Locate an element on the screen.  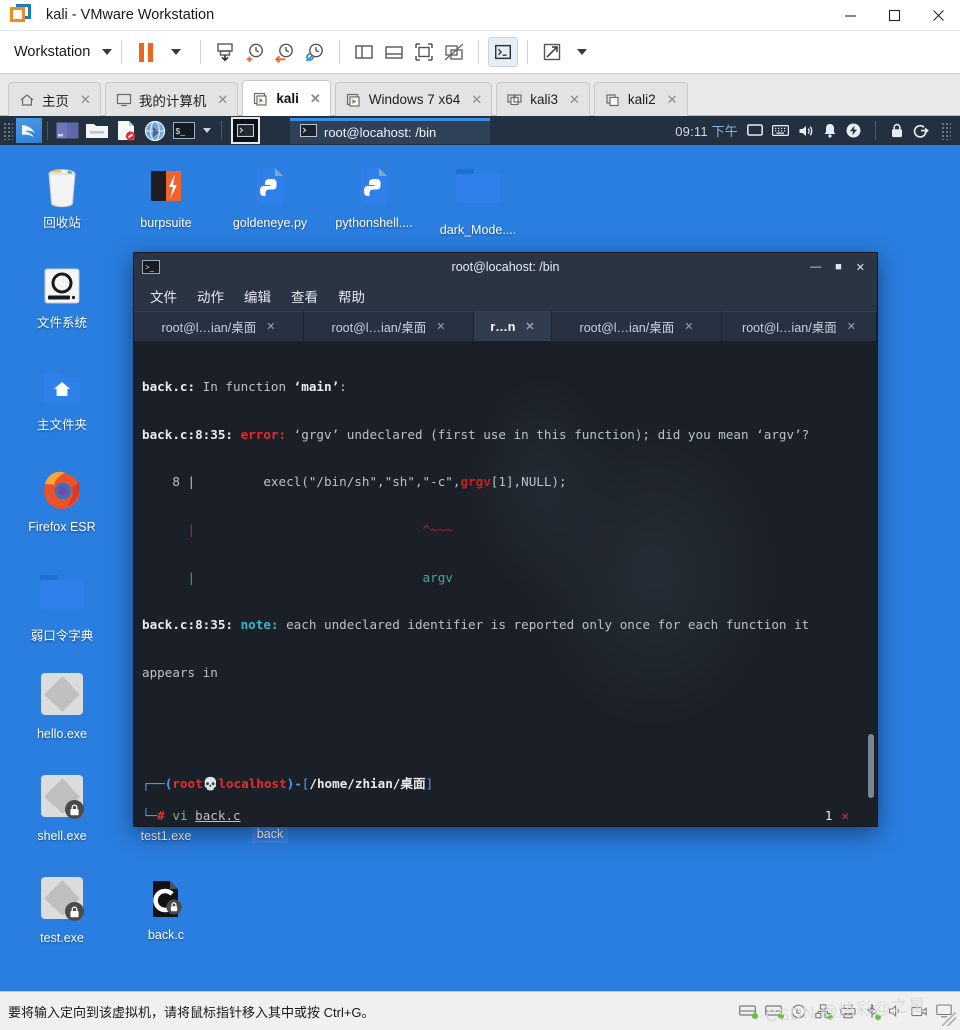
stretch-dropdown-button is located at coordinates (582, 52).